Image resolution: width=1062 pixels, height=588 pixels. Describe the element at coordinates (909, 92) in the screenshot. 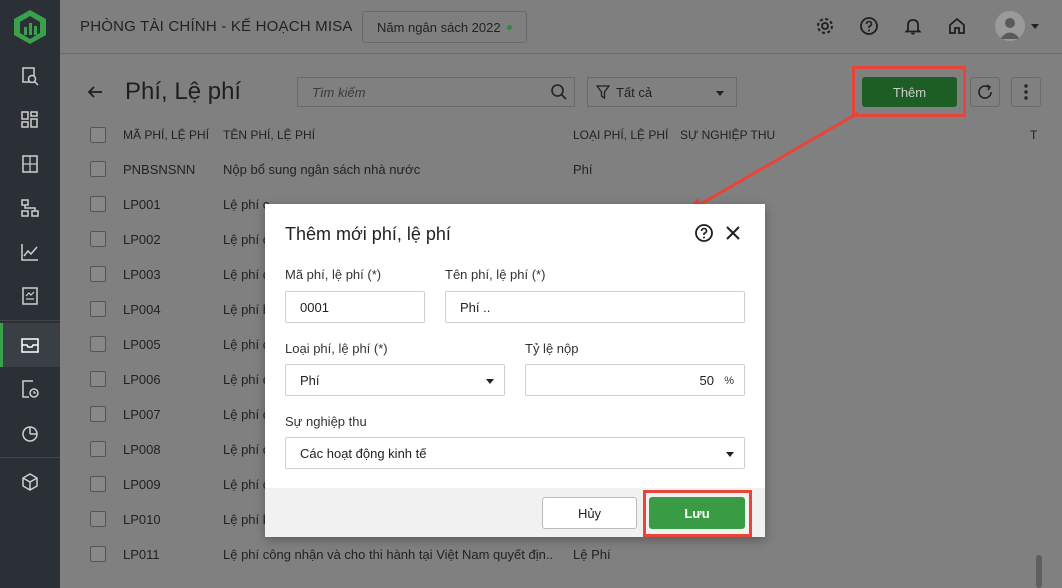

I see `add-button: Thêm` at that location.